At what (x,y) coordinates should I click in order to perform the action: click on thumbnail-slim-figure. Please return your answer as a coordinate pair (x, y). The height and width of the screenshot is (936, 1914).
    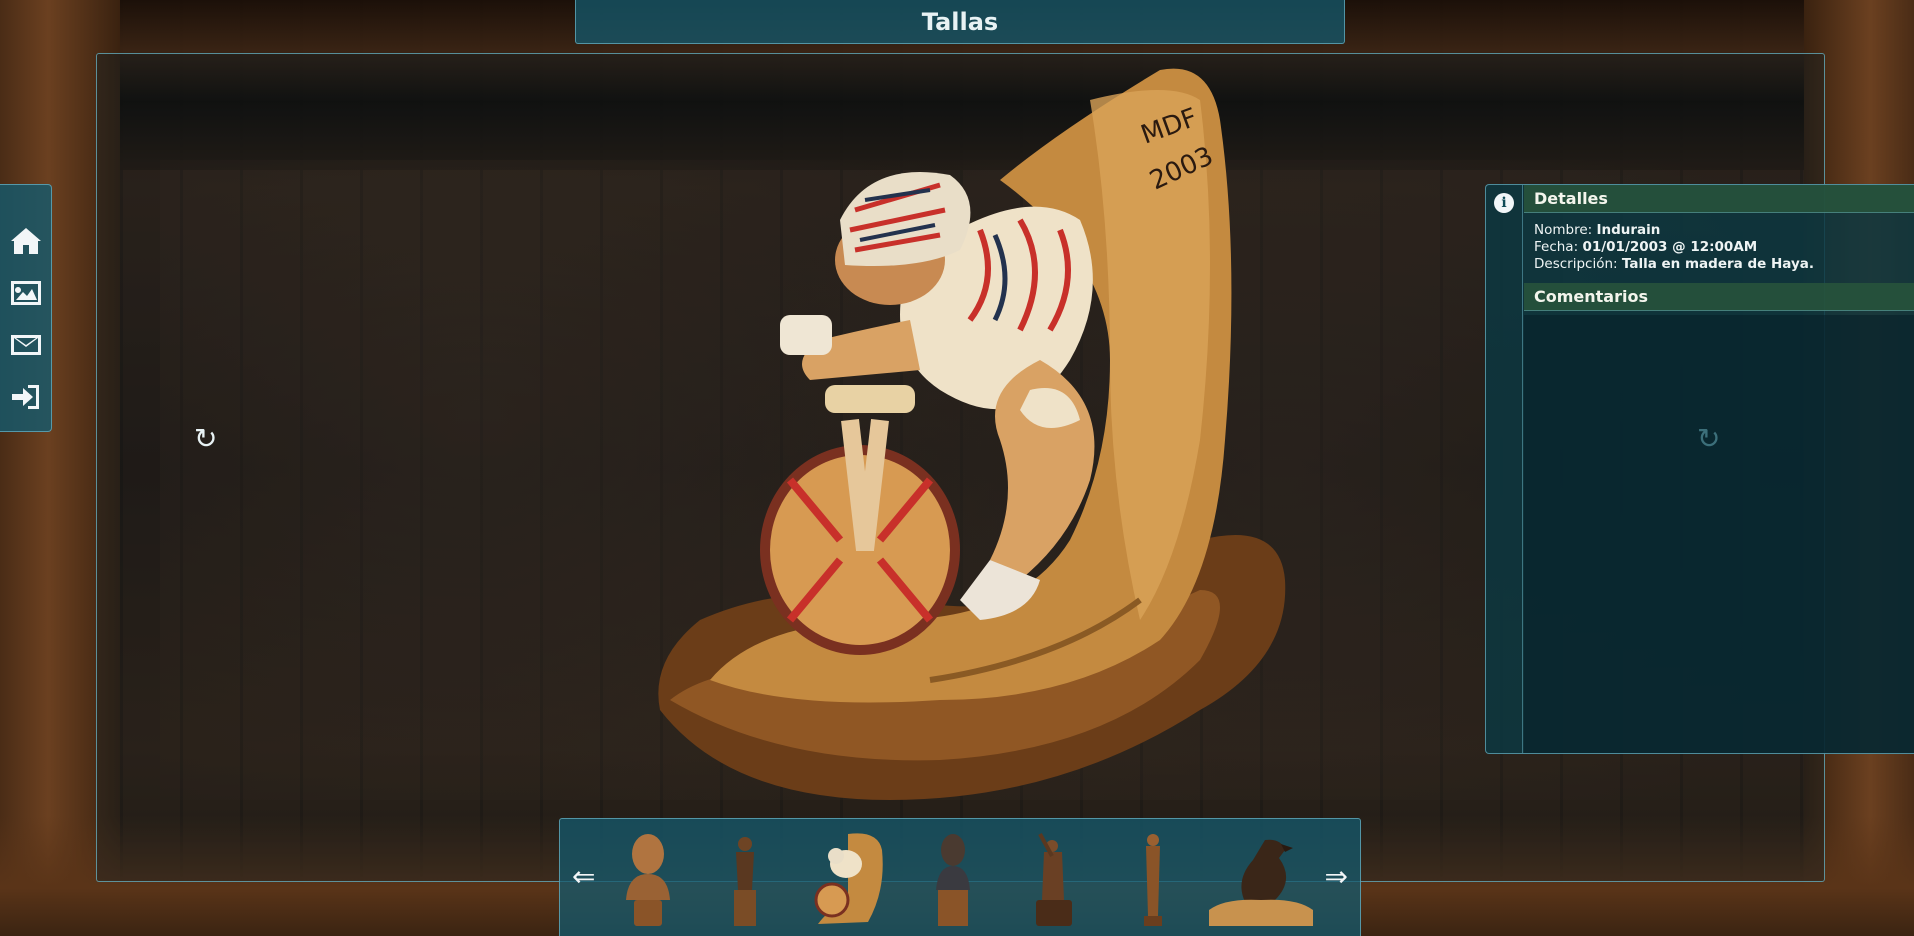
    Looking at the image, I should click on (1153, 879).